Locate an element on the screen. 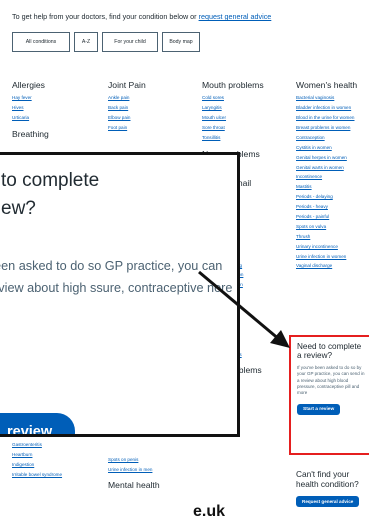 The height and width of the screenshot is (521, 369). condition-link: Urine infection in men is located at coordinates (153, 470).